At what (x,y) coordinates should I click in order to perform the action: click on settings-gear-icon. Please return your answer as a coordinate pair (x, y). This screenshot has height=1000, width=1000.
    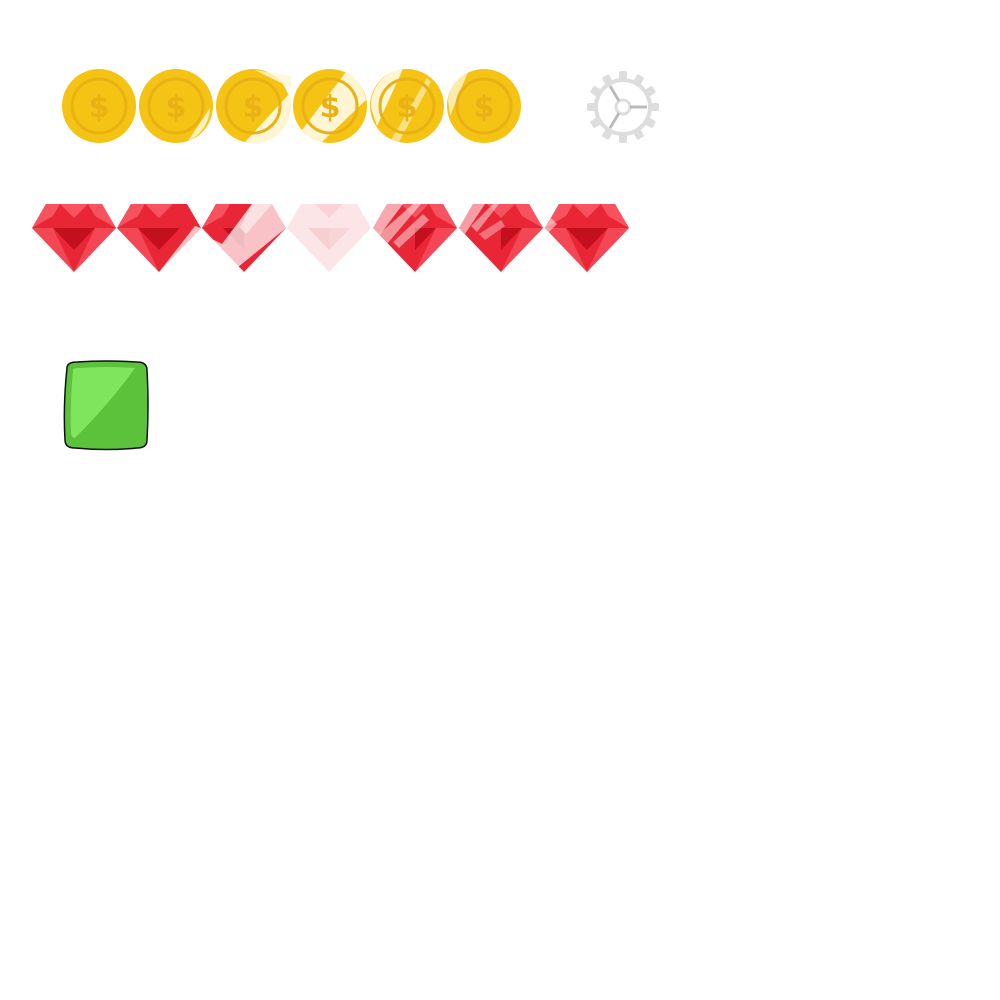
    Looking at the image, I should click on (623, 107).